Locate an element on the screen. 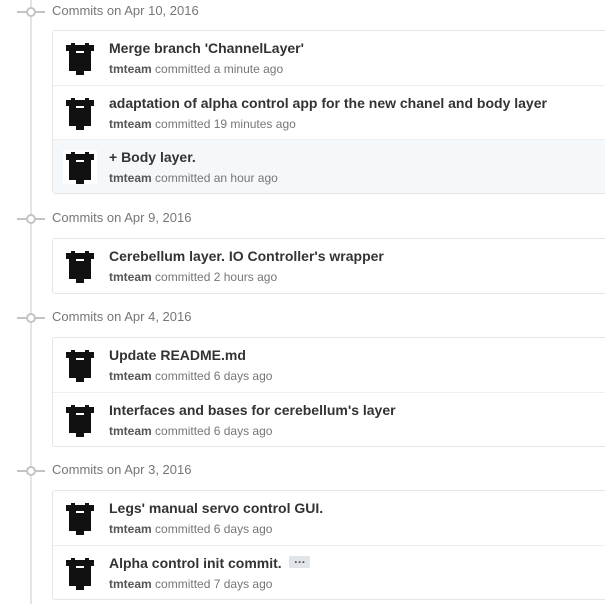 The width and height of the screenshot is (605, 604). commit-group-header: Commits on Apr 3, 2016 is located at coordinates (302, 471).